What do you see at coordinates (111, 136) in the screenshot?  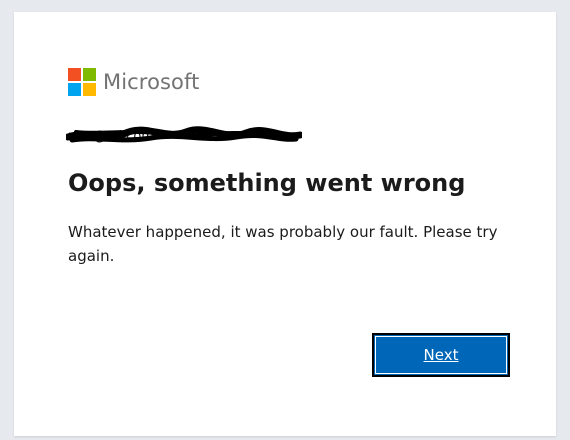 I see `account-email: m...@...l.com` at bounding box center [111, 136].